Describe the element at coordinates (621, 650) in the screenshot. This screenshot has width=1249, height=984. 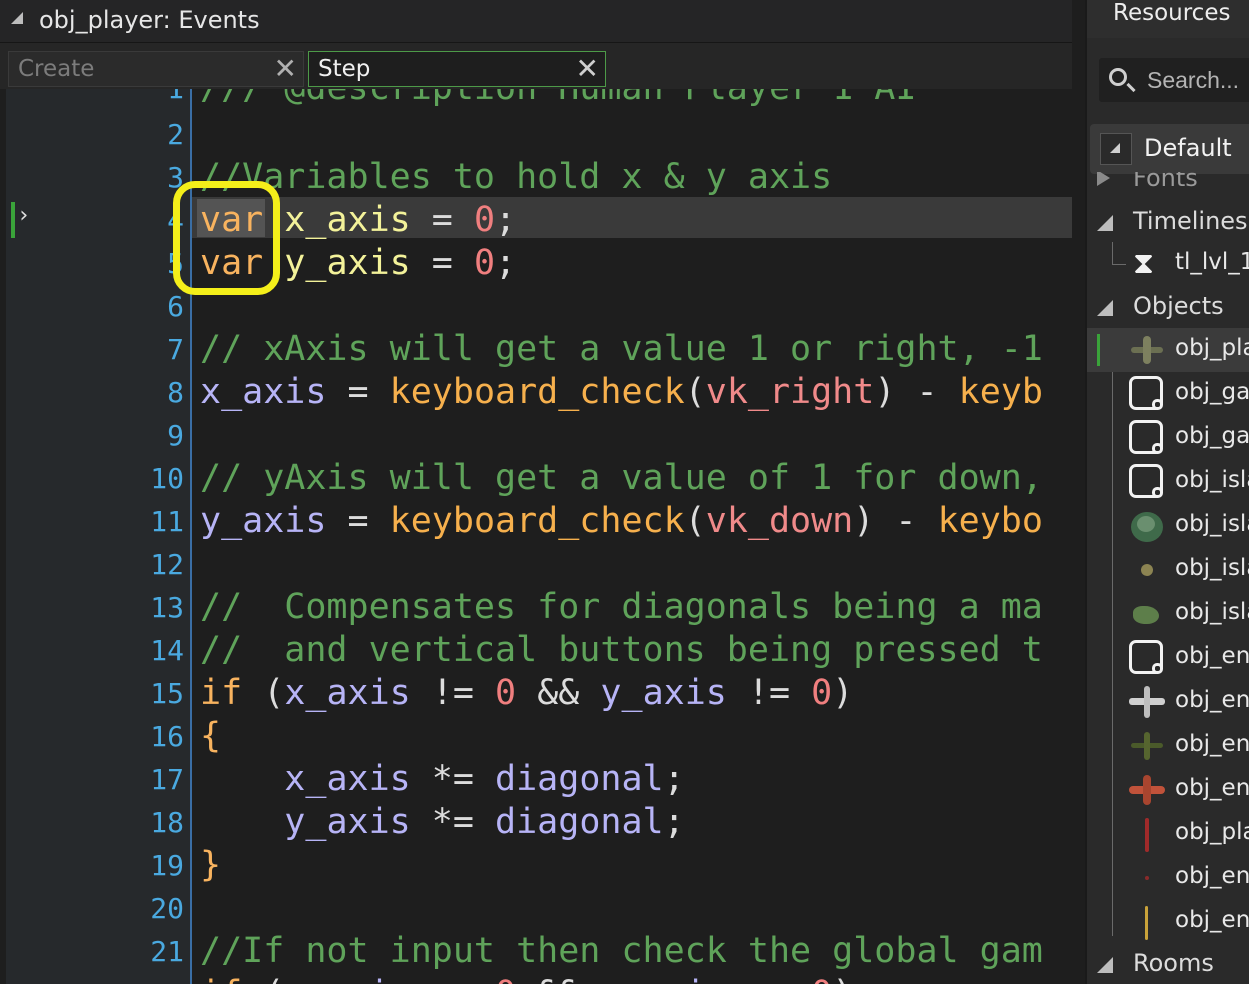
I see `code-line: // and vertical buttons being pressed t` at that location.